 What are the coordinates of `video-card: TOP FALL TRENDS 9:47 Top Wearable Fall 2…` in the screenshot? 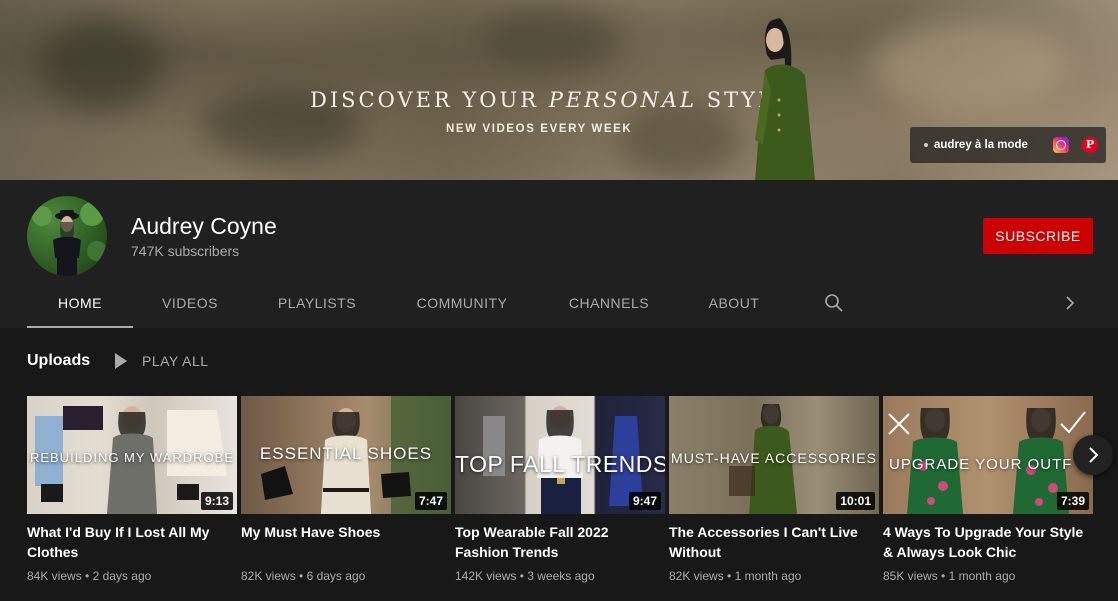 It's located at (560, 489).